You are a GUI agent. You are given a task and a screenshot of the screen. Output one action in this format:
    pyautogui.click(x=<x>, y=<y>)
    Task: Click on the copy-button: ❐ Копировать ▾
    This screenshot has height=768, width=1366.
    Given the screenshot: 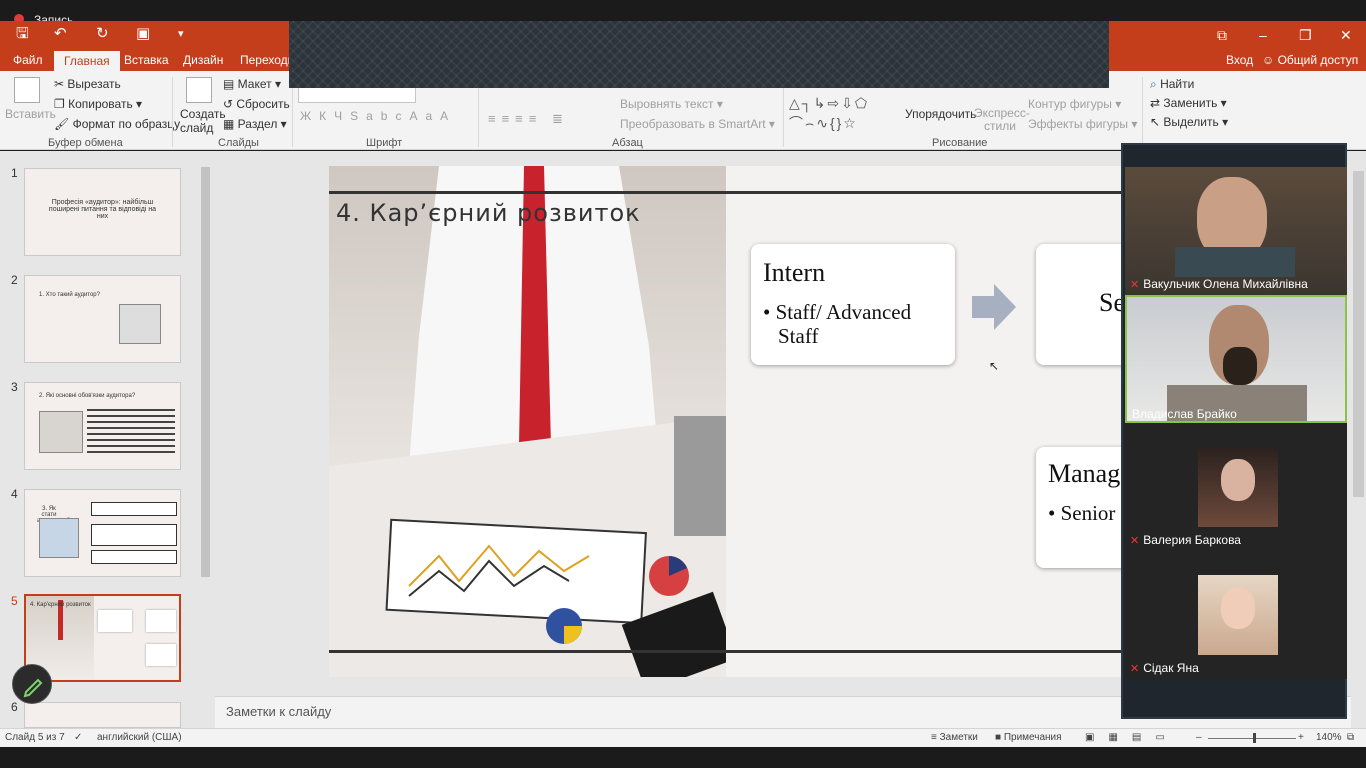 What is the action you would take?
    pyautogui.click(x=98, y=104)
    